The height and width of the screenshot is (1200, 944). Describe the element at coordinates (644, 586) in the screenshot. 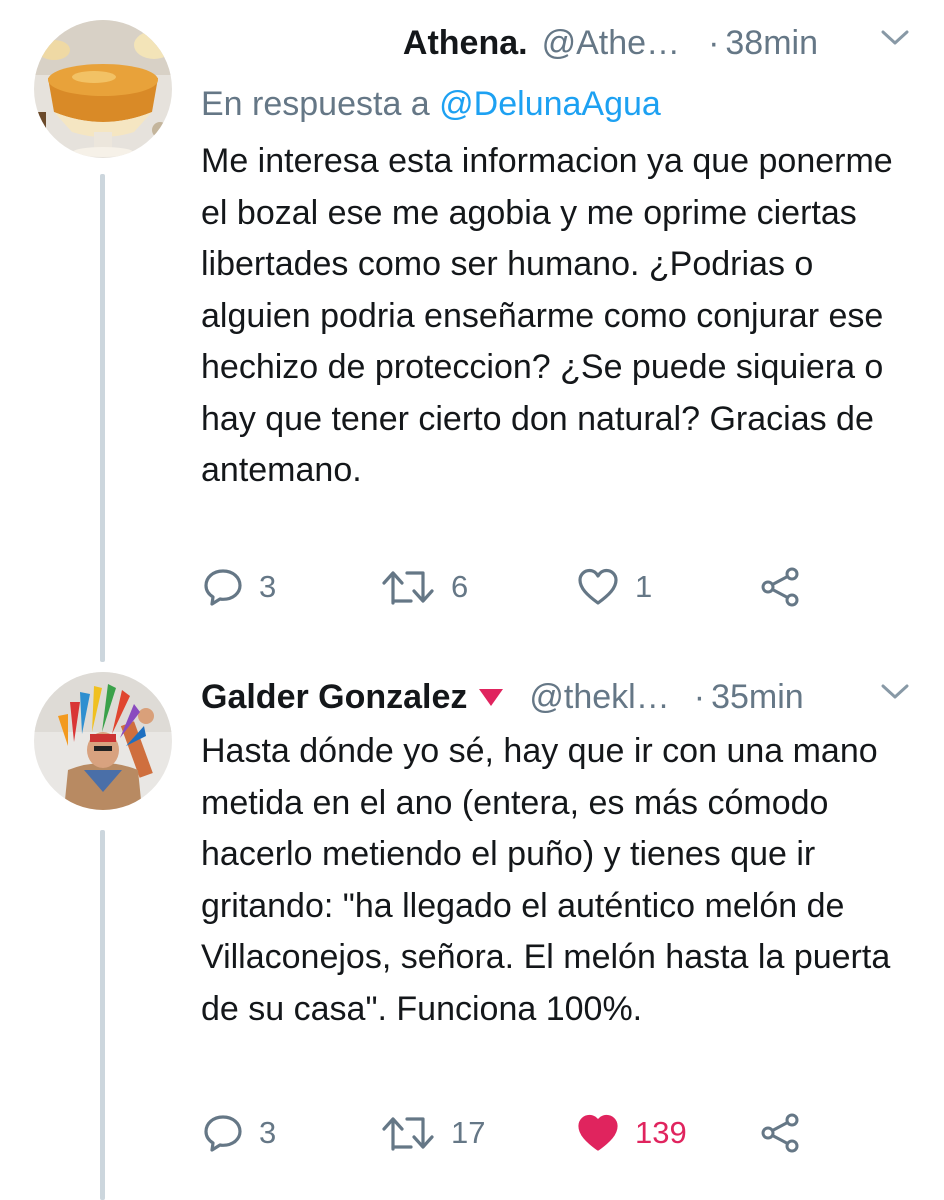

I see `like-count: 1` at that location.